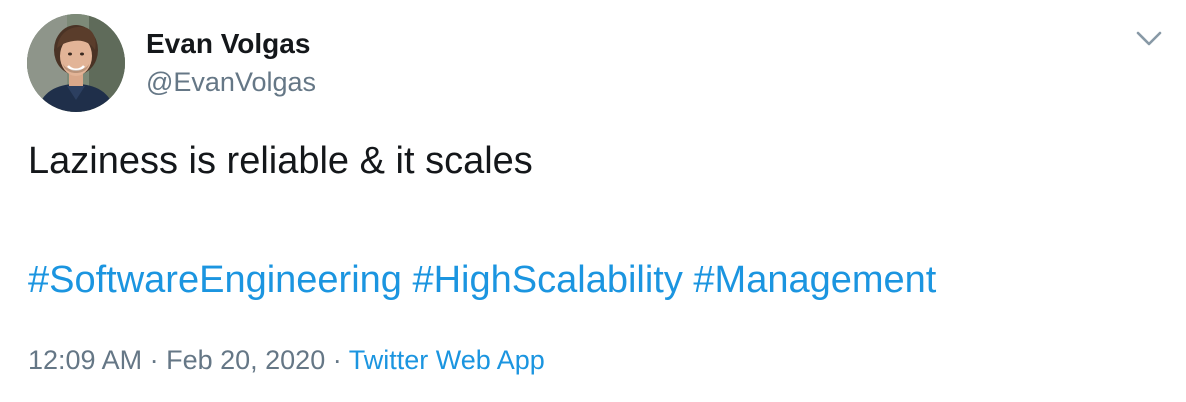 The image size is (1186, 402). I want to click on avatar, so click(76, 63).